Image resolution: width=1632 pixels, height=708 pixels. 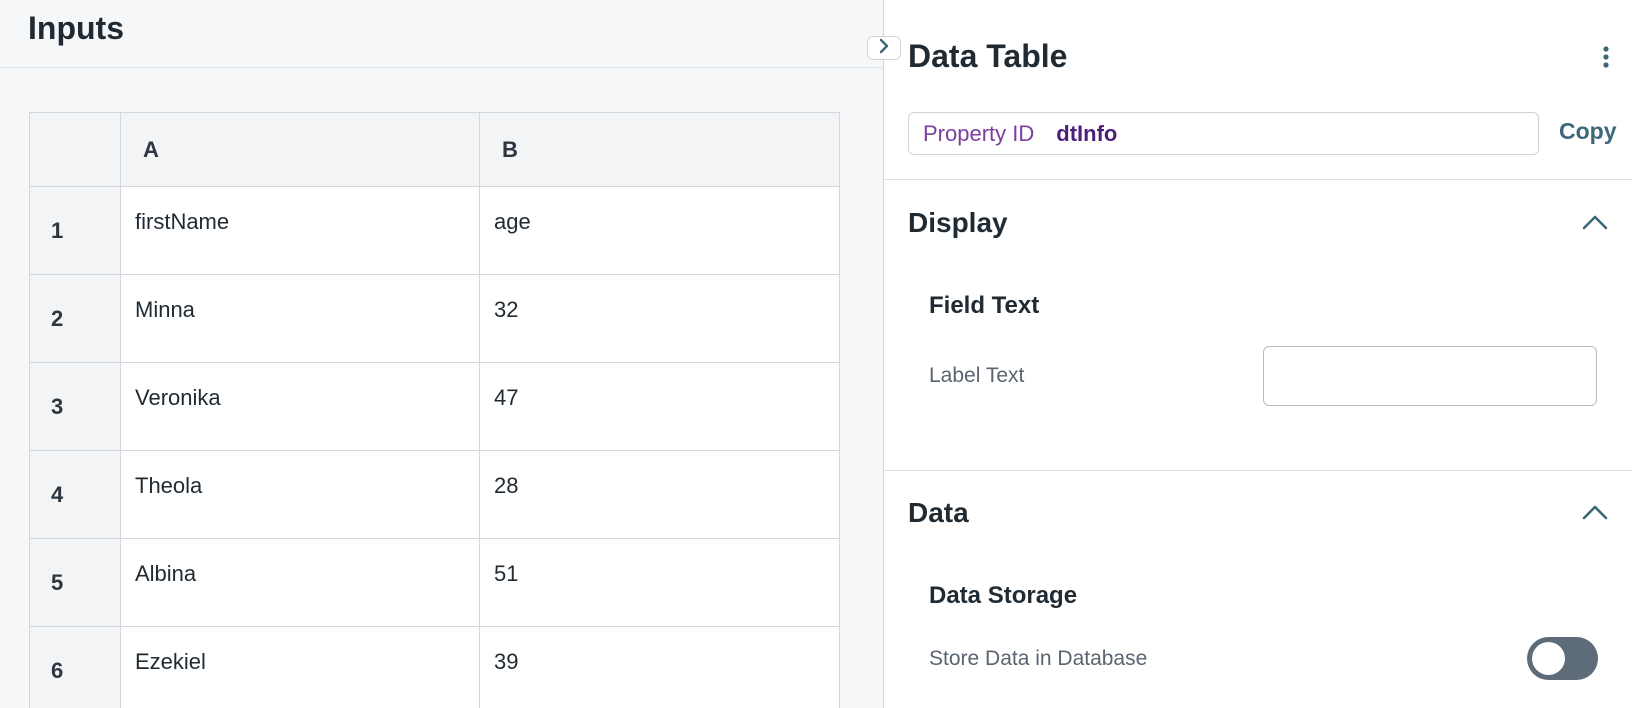 I want to click on table-row: 4 Theola 28, so click(x=434, y=494).